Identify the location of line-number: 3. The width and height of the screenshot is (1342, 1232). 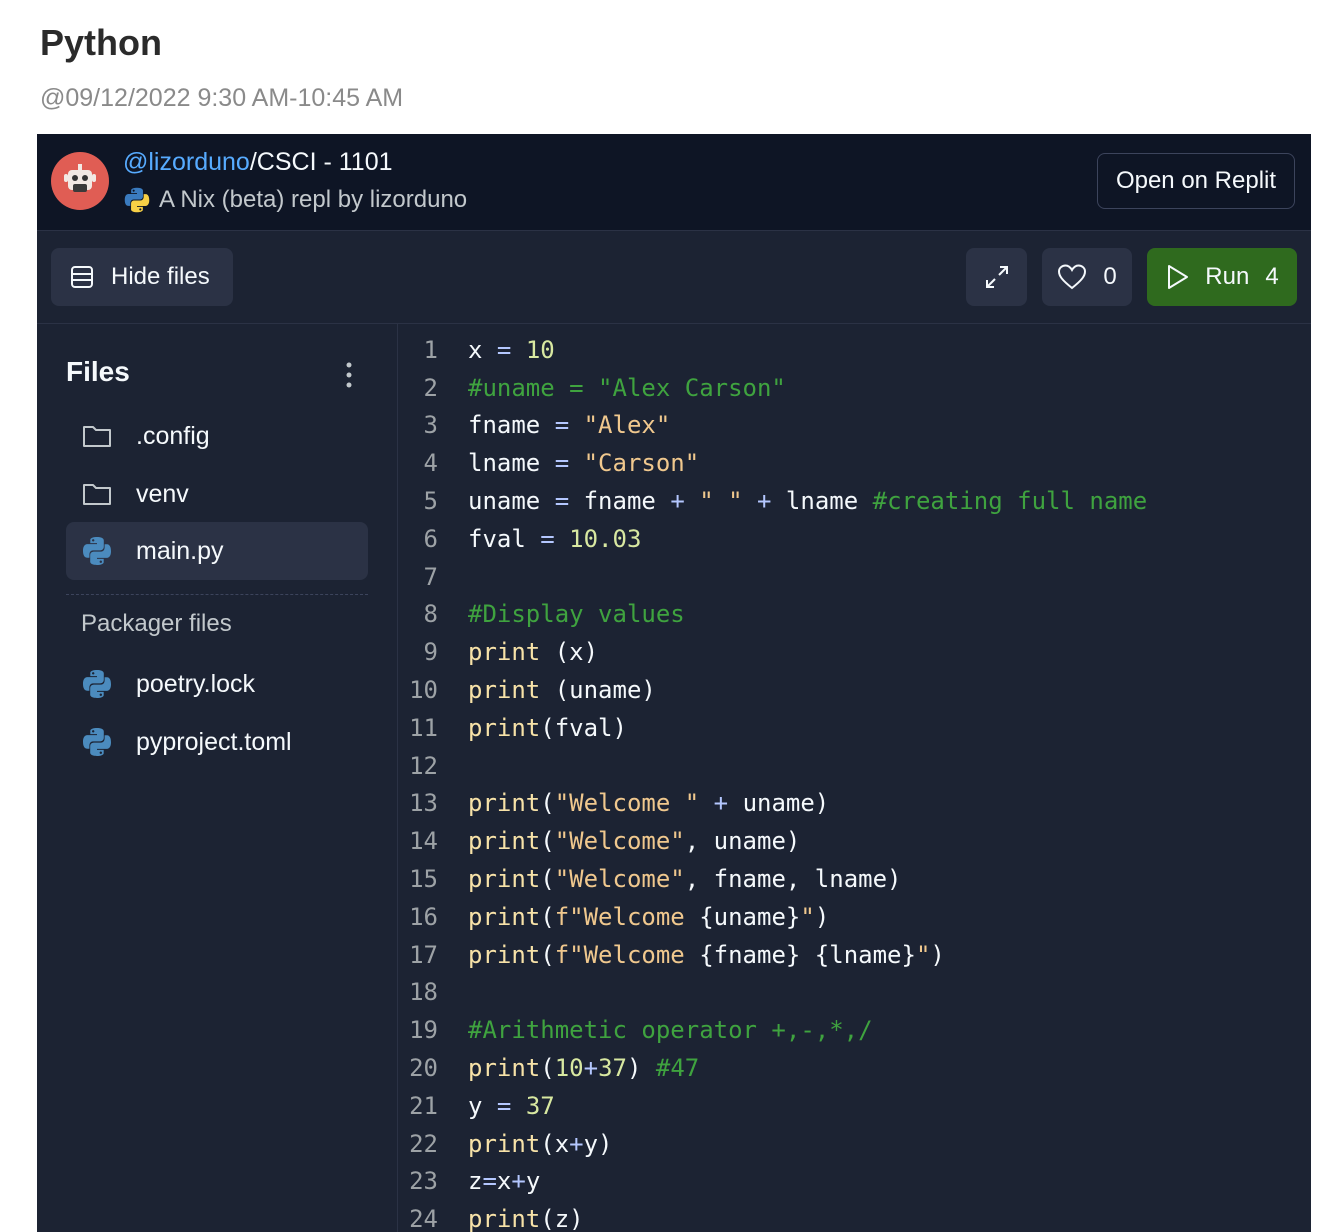
(430, 425).